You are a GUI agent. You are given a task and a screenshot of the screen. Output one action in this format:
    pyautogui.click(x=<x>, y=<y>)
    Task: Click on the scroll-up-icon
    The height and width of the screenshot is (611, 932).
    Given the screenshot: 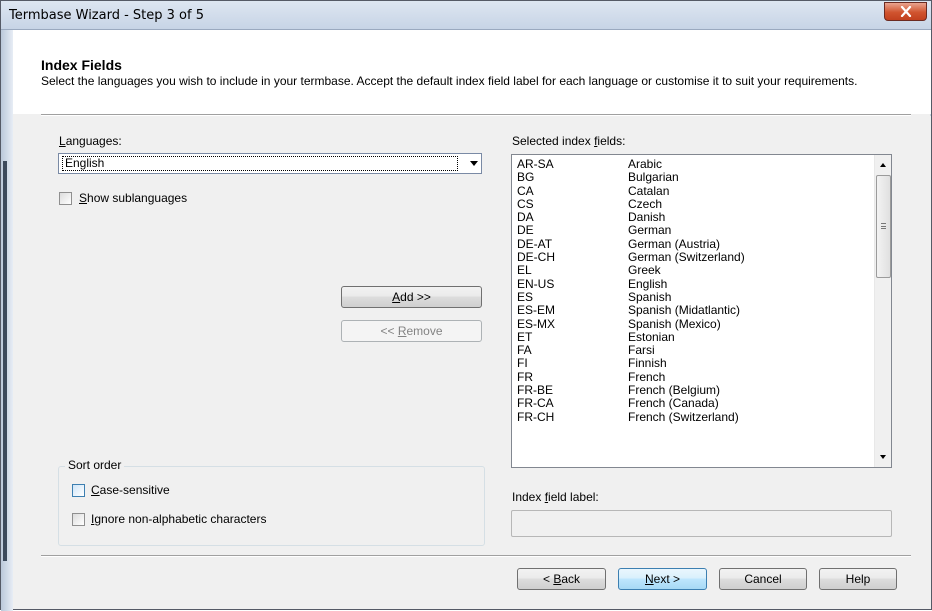 What is the action you would take?
    pyautogui.click(x=883, y=165)
    